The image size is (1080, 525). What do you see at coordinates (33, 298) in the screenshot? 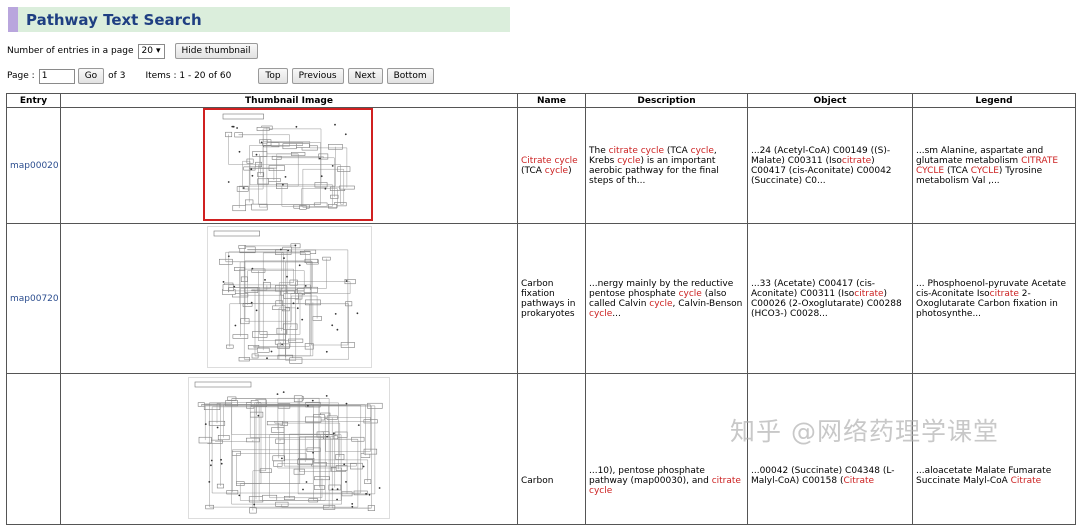
I see `entry-link: map00720` at bounding box center [33, 298].